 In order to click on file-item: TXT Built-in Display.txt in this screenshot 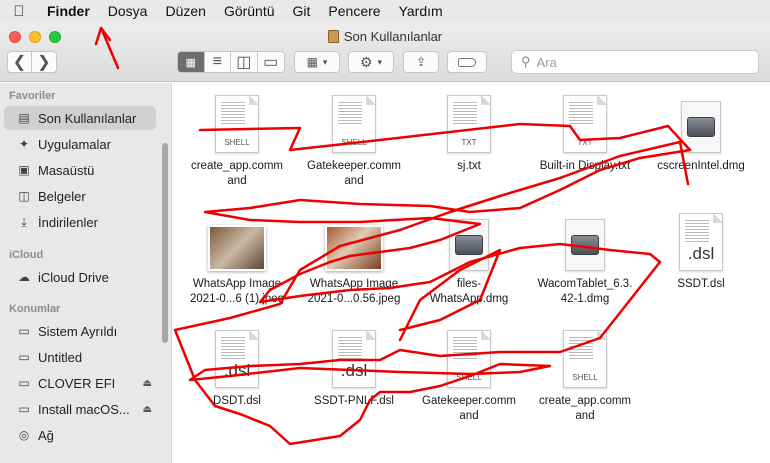, I will do `click(585, 131)`.